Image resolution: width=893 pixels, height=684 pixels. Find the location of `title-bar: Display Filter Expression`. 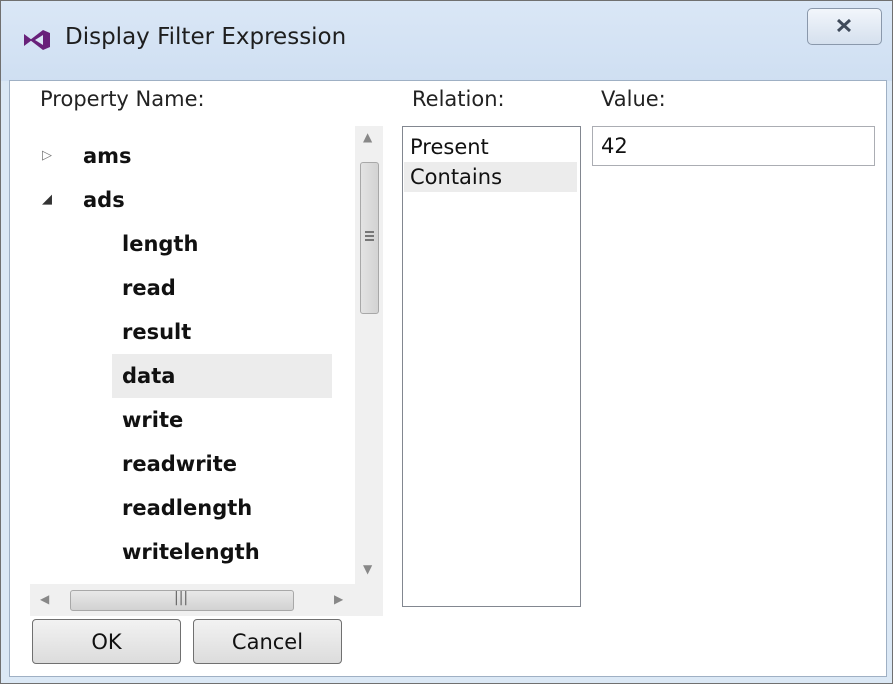

title-bar: Display Filter Expression is located at coordinates (446, 41).